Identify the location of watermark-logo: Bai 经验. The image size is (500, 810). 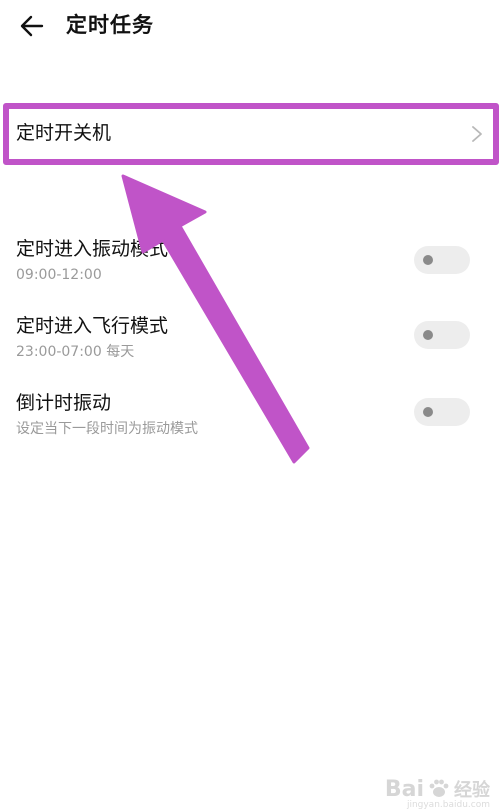
(437, 789).